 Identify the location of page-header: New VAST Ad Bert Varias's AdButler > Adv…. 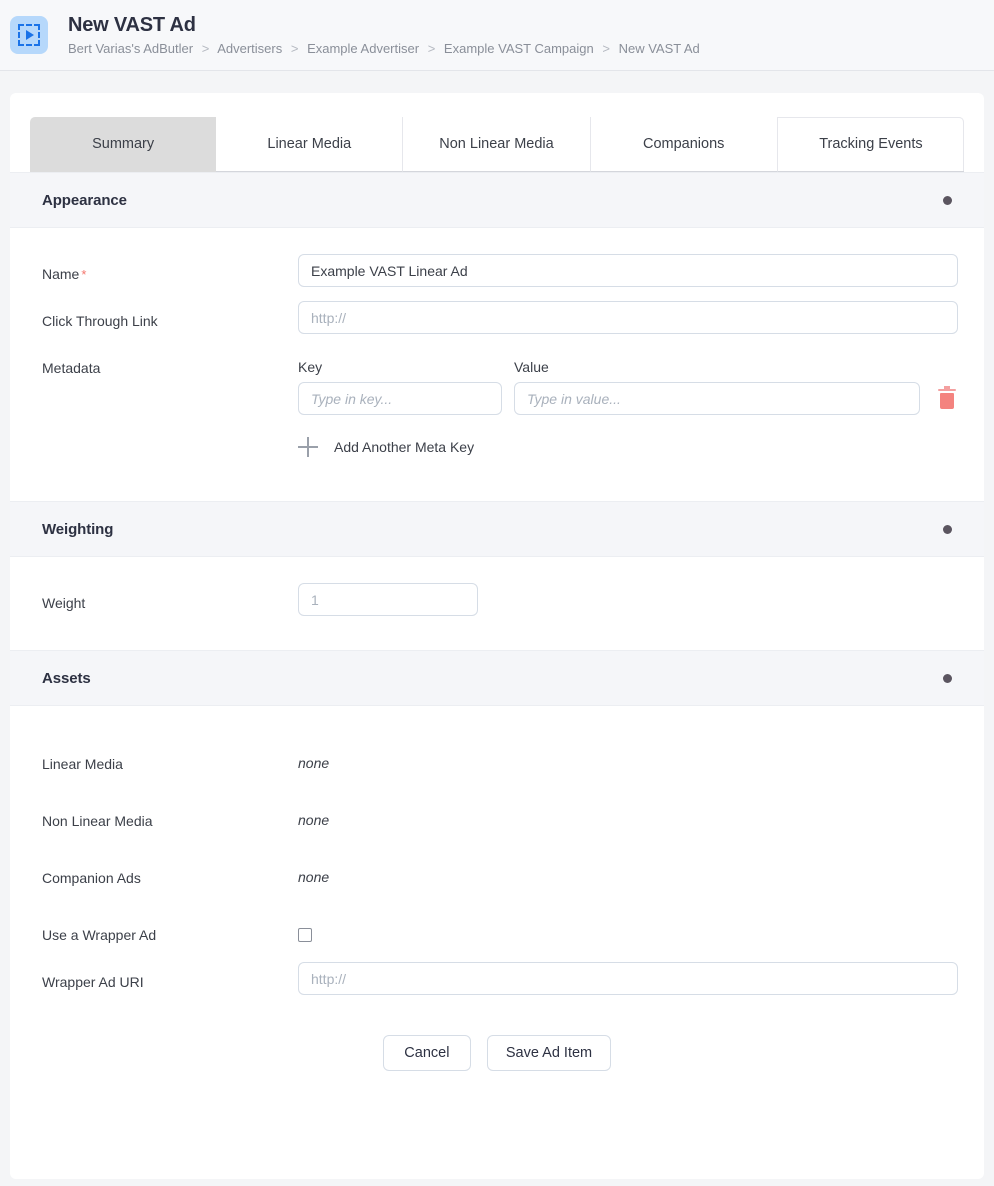
(497, 35).